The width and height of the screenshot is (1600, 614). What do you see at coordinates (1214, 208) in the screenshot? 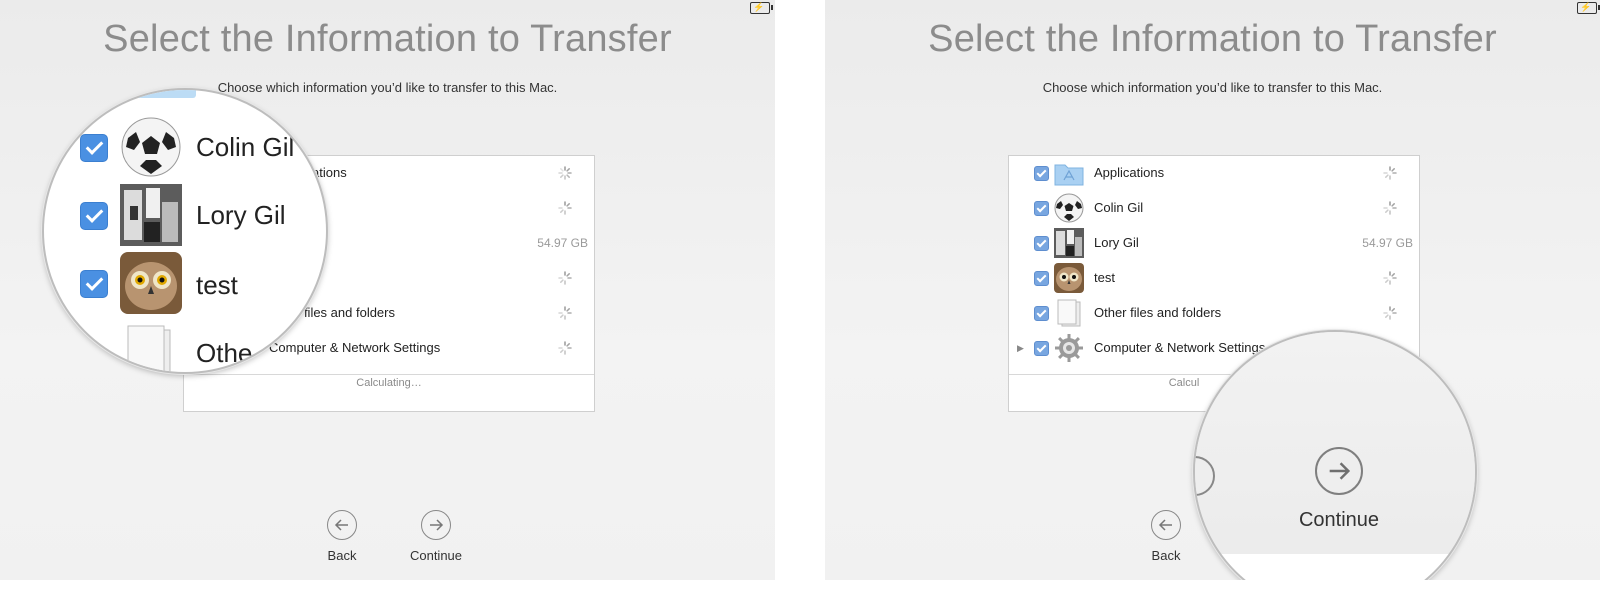
I see `list-item-user: Colin Gil` at bounding box center [1214, 208].